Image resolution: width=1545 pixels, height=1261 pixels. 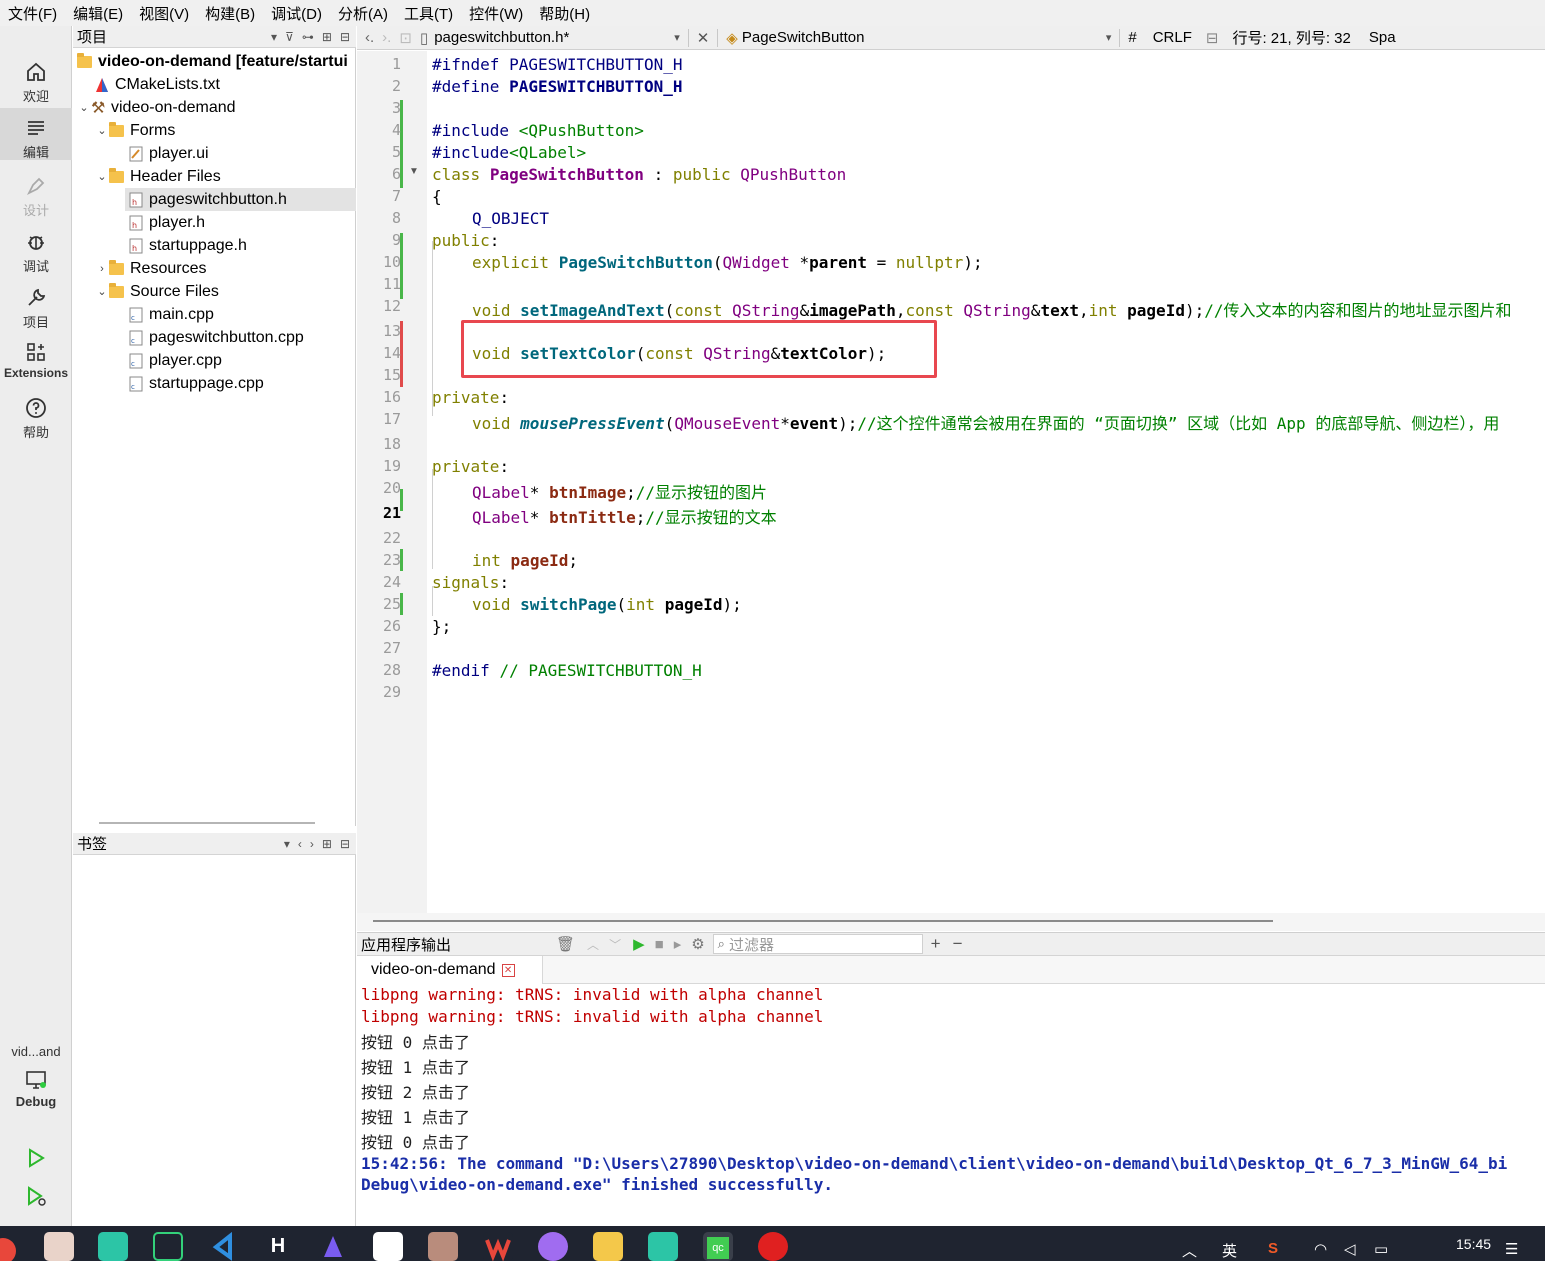 I want to click on line-number: 1, so click(x=379, y=64).